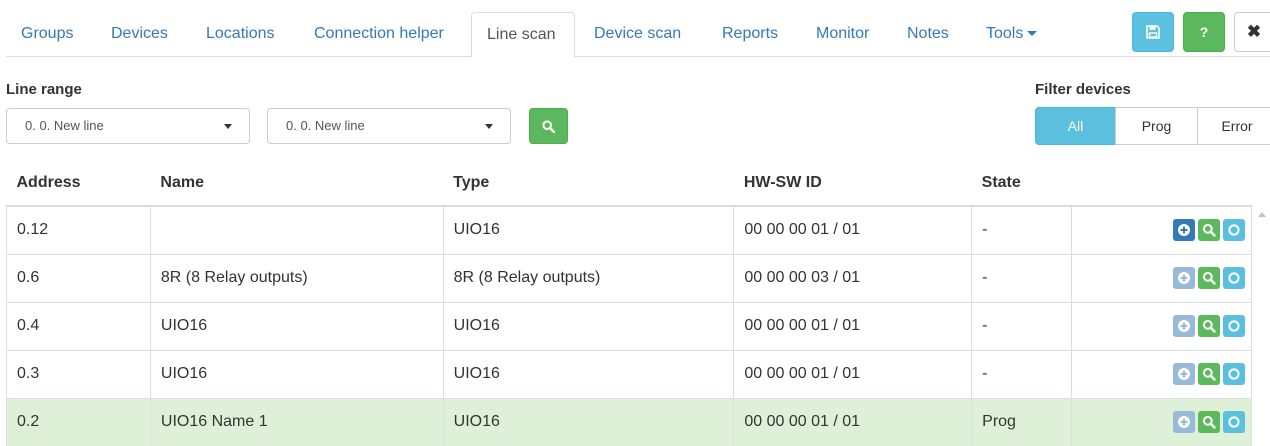 This screenshot has height=446, width=1270. What do you see at coordinates (1005, 33) in the screenshot?
I see `tab-tools-label: Tools` at bounding box center [1005, 33].